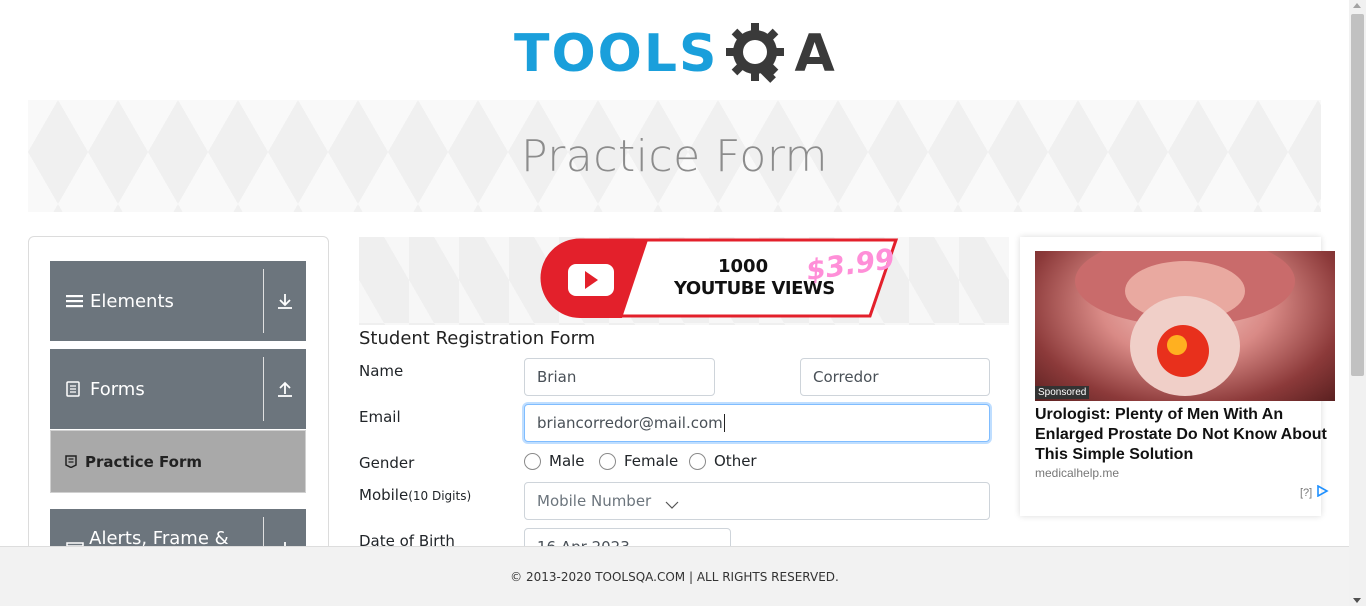 Image resolution: width=1366 pixels, height=606 pixels. Describe the element at coordinates (735, 461) in the screenshot. I see `radio-label: Other` at that location.